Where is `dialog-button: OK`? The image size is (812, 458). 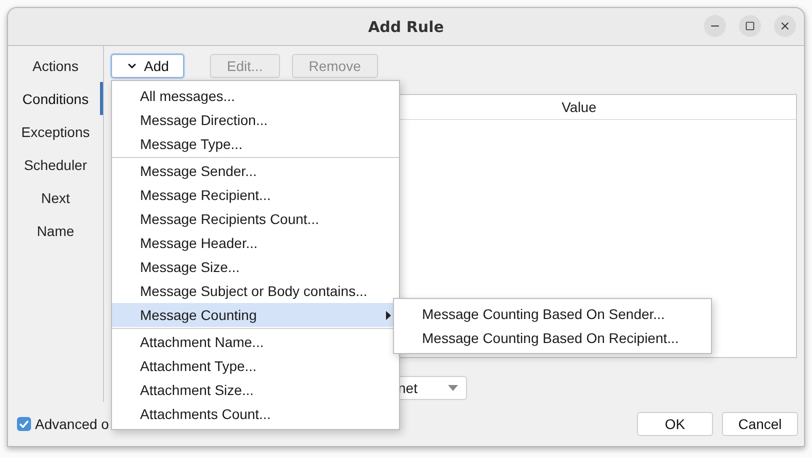
dialog-button: OK is located at coordinates (675, 424).